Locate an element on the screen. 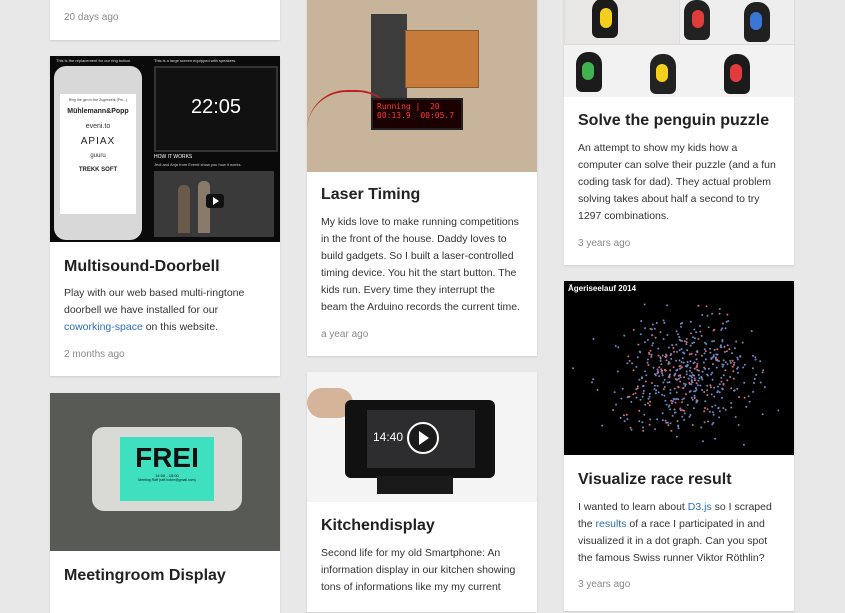 The image size is (845, 613). lcd-line-1: Running | 20 is located at coordinates (408, 106).